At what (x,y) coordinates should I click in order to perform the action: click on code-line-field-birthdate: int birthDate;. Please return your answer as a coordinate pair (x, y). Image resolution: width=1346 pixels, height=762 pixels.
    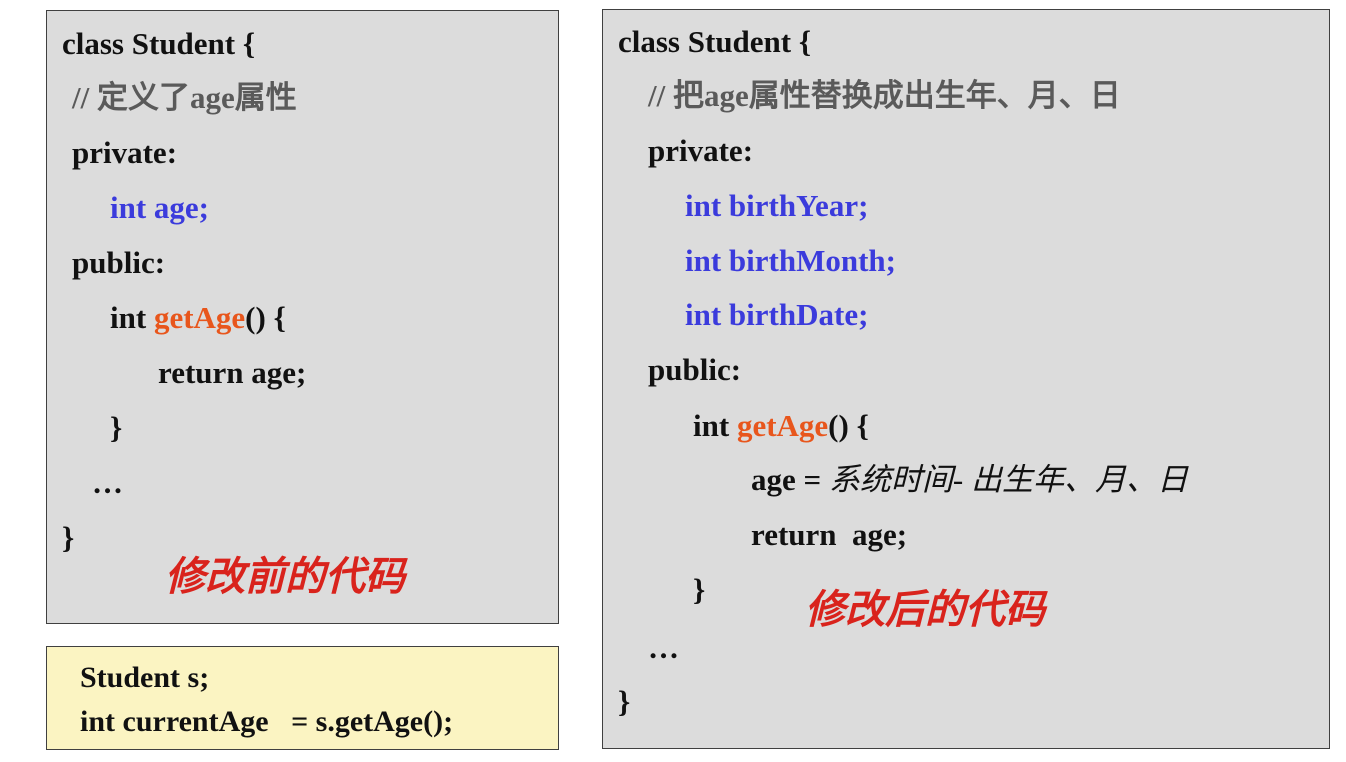
    Looking at the image, I should click on (777, 314).